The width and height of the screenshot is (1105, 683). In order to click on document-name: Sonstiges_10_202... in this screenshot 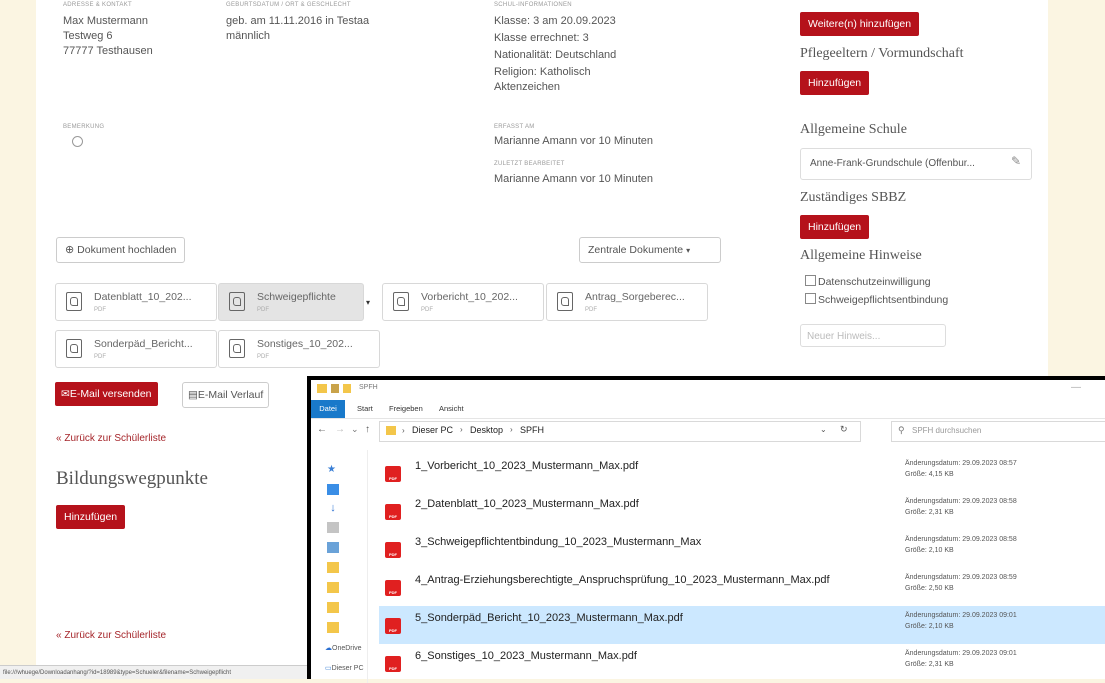, I will do `click(305, 344)`.